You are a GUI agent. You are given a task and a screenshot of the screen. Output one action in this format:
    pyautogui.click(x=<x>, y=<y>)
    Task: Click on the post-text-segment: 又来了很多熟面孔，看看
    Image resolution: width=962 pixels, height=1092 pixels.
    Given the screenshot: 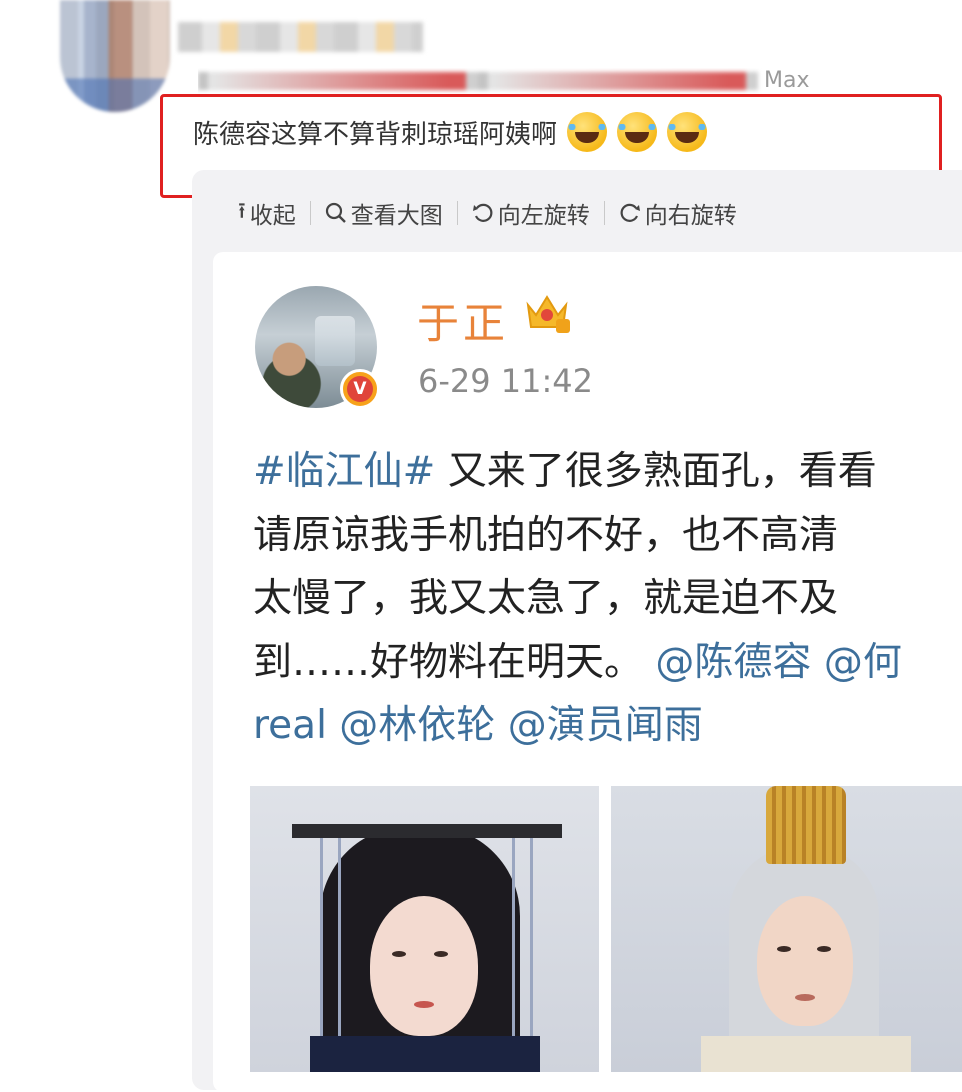 What is the action you would take?
    pyautogui.click(x=656, y=471)
    